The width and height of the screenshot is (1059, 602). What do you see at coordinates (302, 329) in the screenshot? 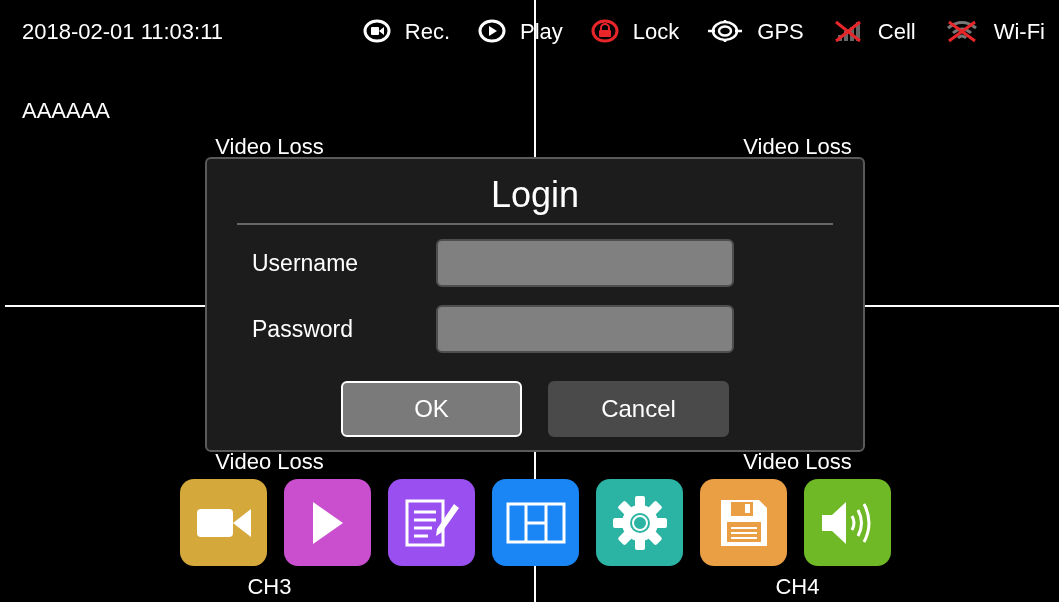
I see `field-label: Password` at bounding box center [302, 329].